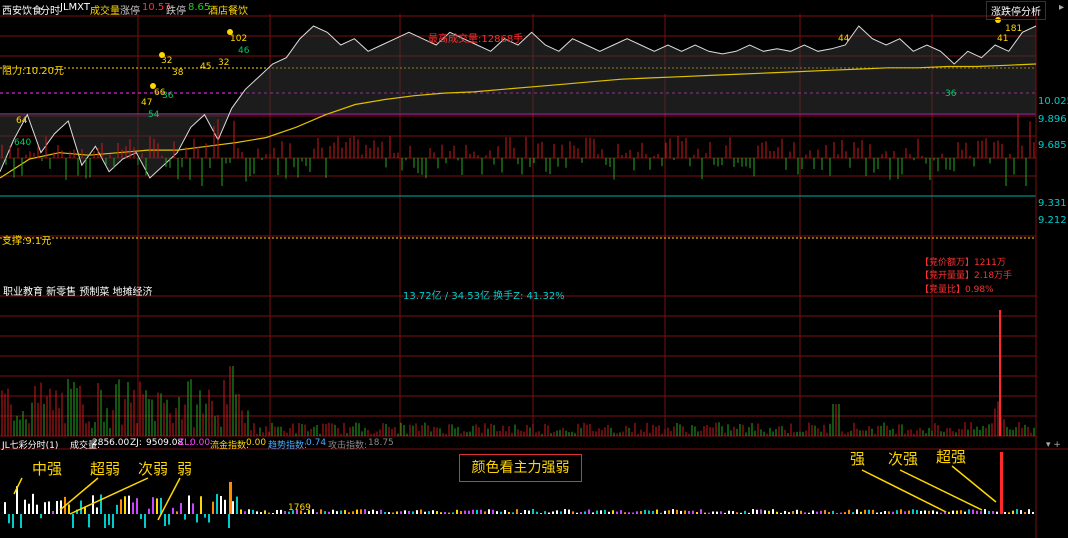 The height and width of the screenshot is (538, 1068). What do you see at coordinates (316, 443) in the screenshot?
I see `trend-value: 0.74` at bounding box center [316, 443].